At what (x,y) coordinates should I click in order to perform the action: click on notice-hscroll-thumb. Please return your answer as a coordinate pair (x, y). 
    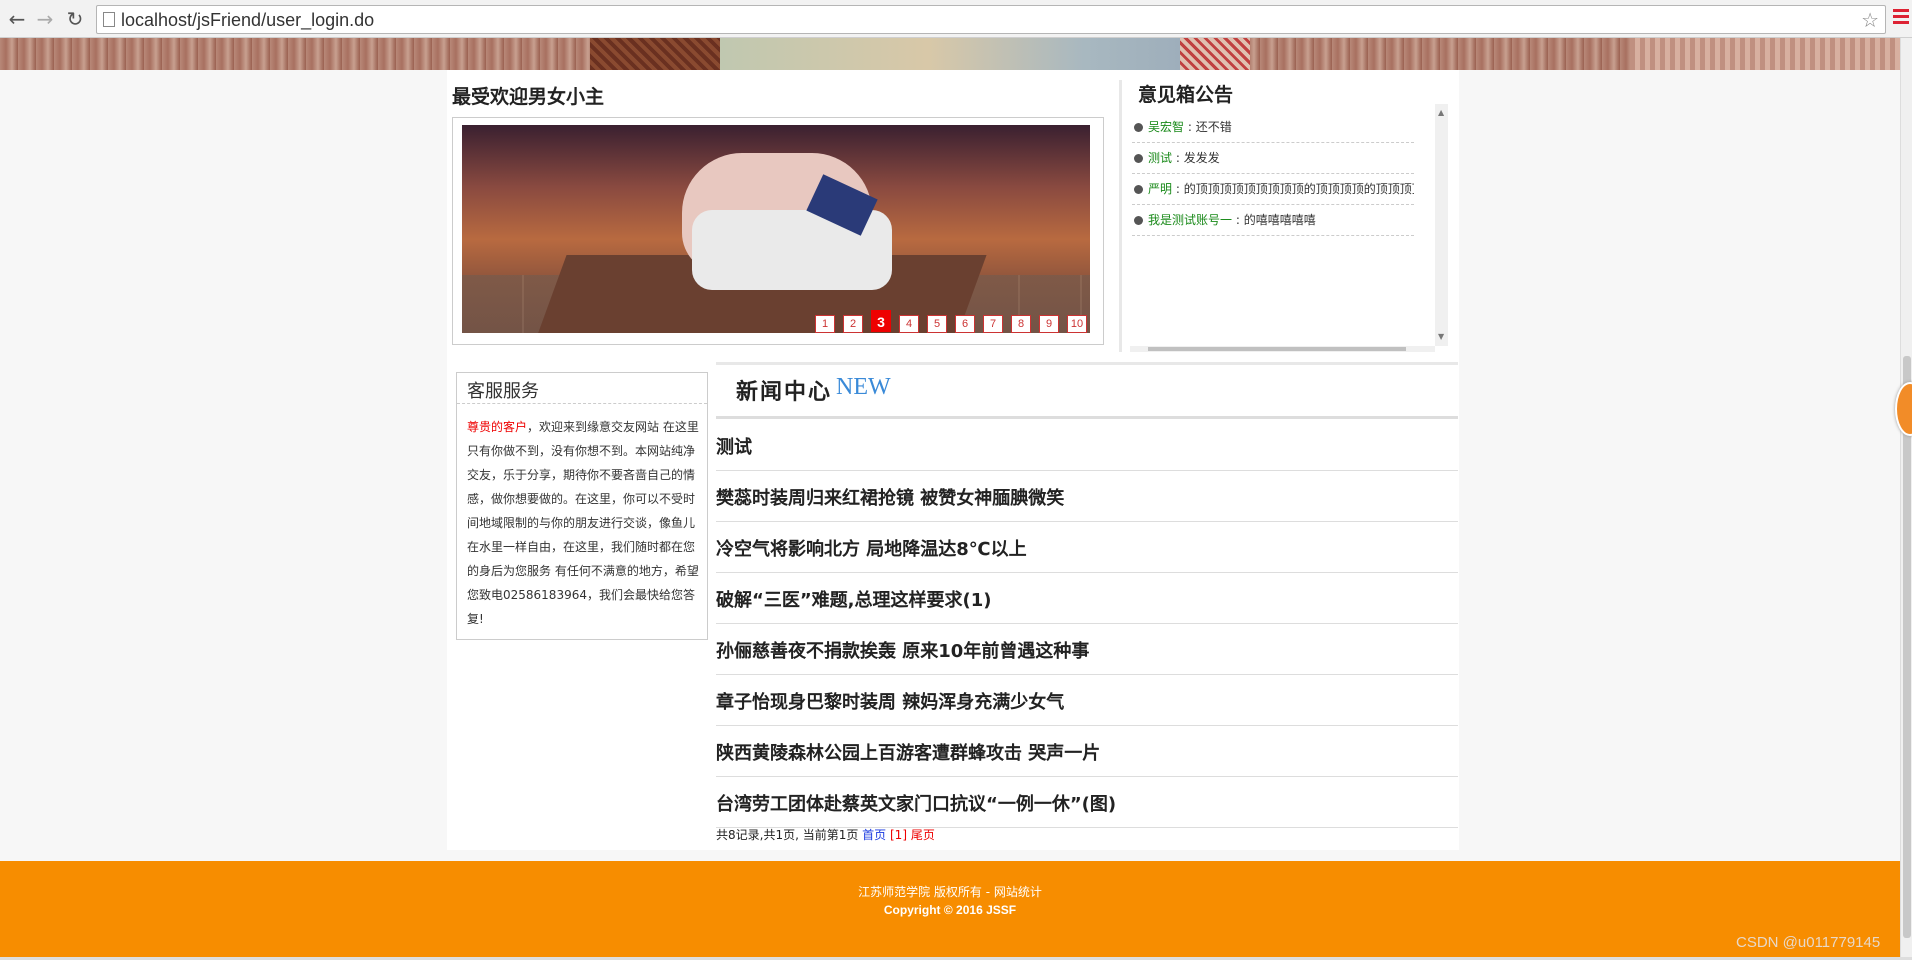
    Looking at the image, I should click on (1277, 349).